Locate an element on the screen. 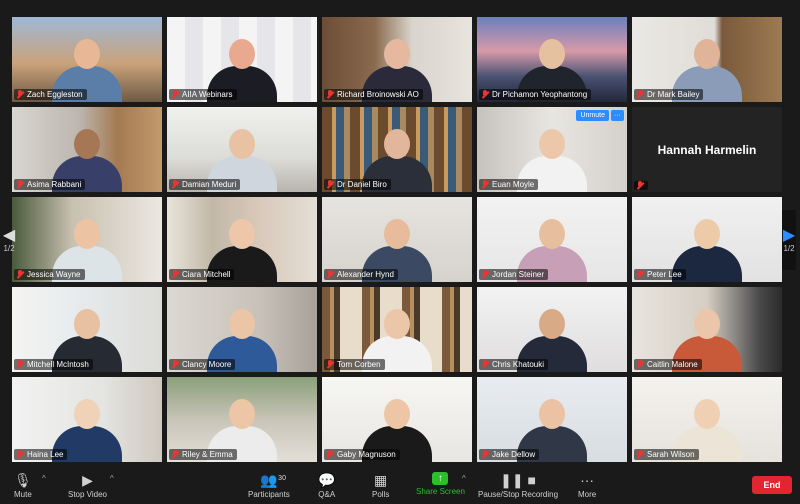  participant-name: AIIA Webinars is located at coordinates (207, 94).